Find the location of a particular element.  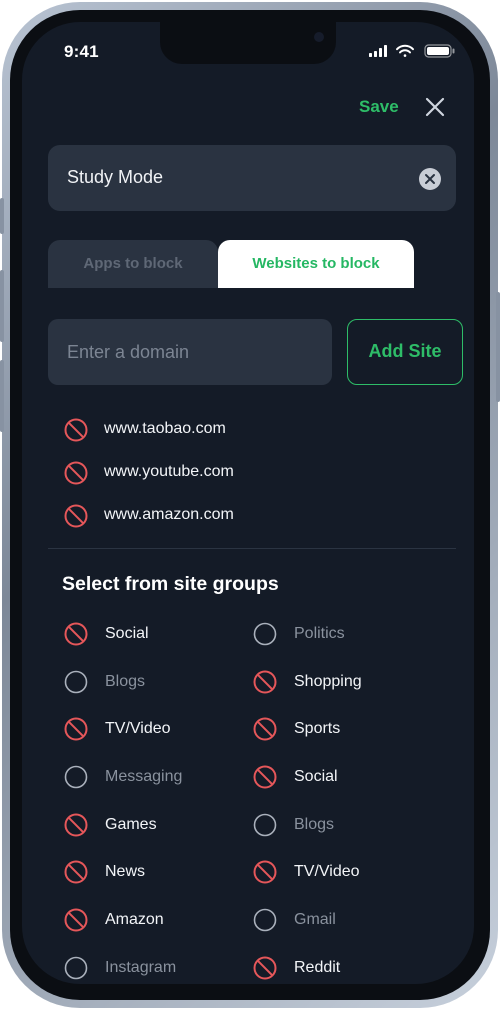

silent-switch is located at coordinates (2, 216).